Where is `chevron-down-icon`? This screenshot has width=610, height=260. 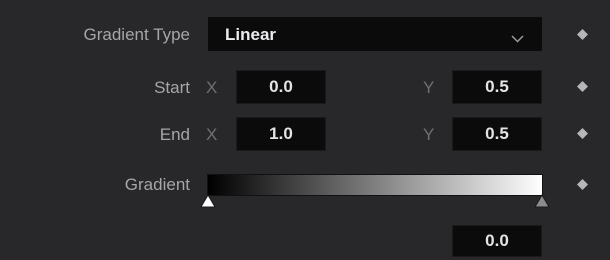
chevron-down-icon is located at coordinates (517, 38).